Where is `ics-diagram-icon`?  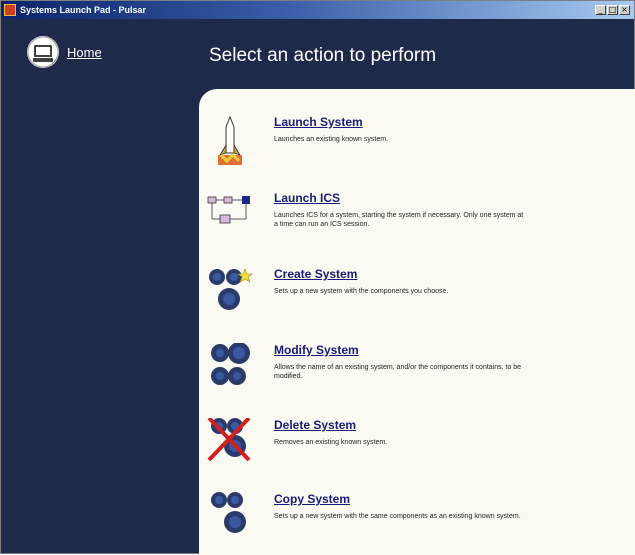
ics-diagram-icon is located at coordinates (228, 210).